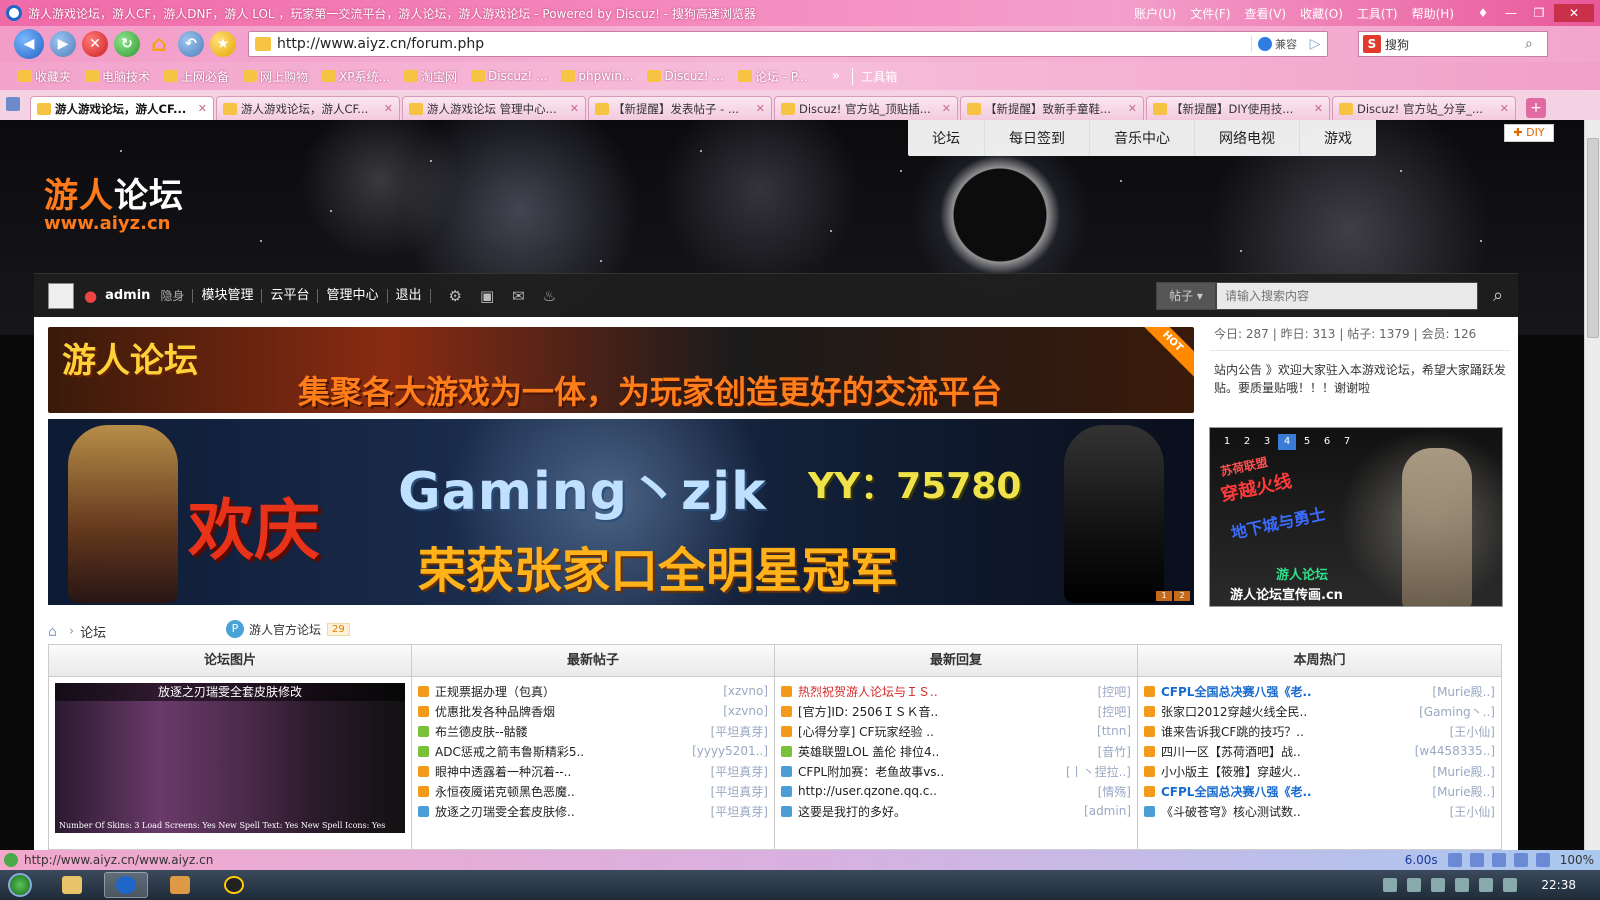 This screenshot has height=900, width=1600. What do you see at coordinates (1338, 138) in the screenshot?
I see `nav-games: 游戏` at bounding box center [1338, 138].